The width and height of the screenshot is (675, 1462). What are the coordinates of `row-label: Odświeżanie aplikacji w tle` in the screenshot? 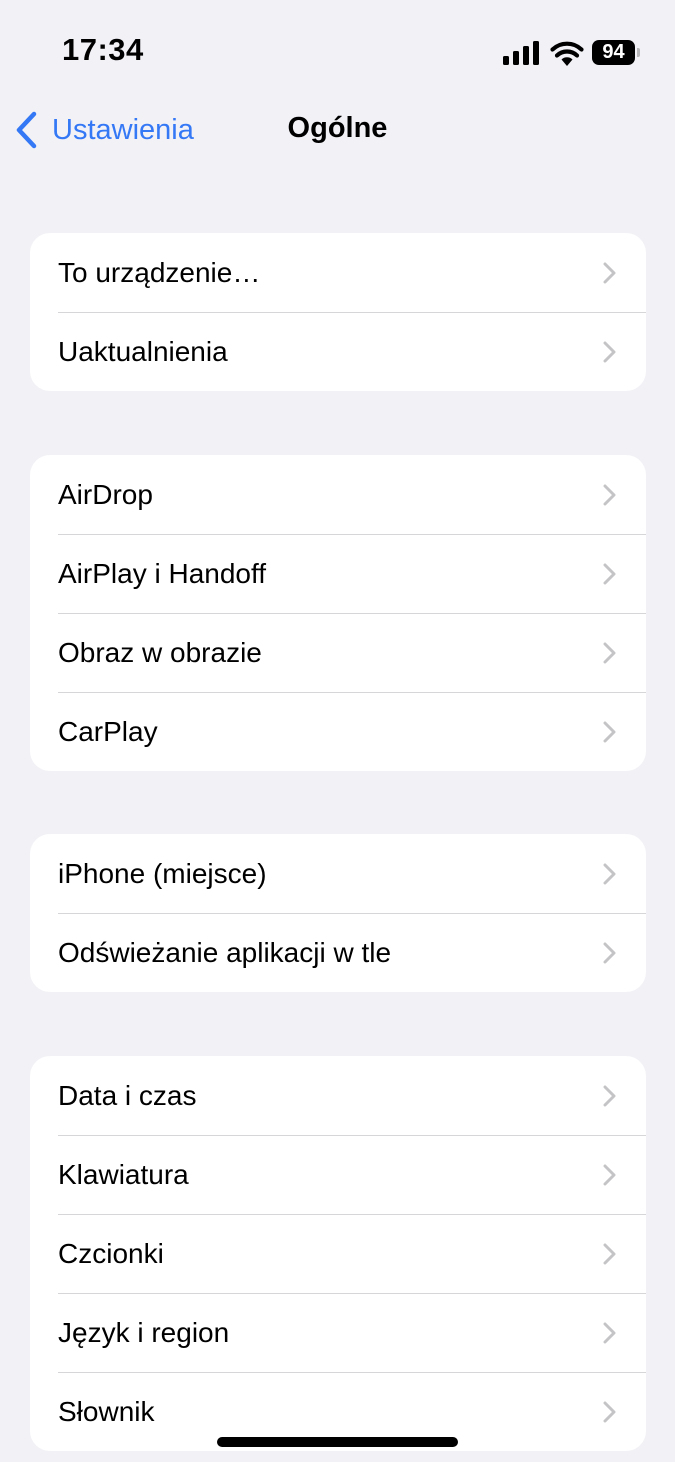 It's located at (225, 952).